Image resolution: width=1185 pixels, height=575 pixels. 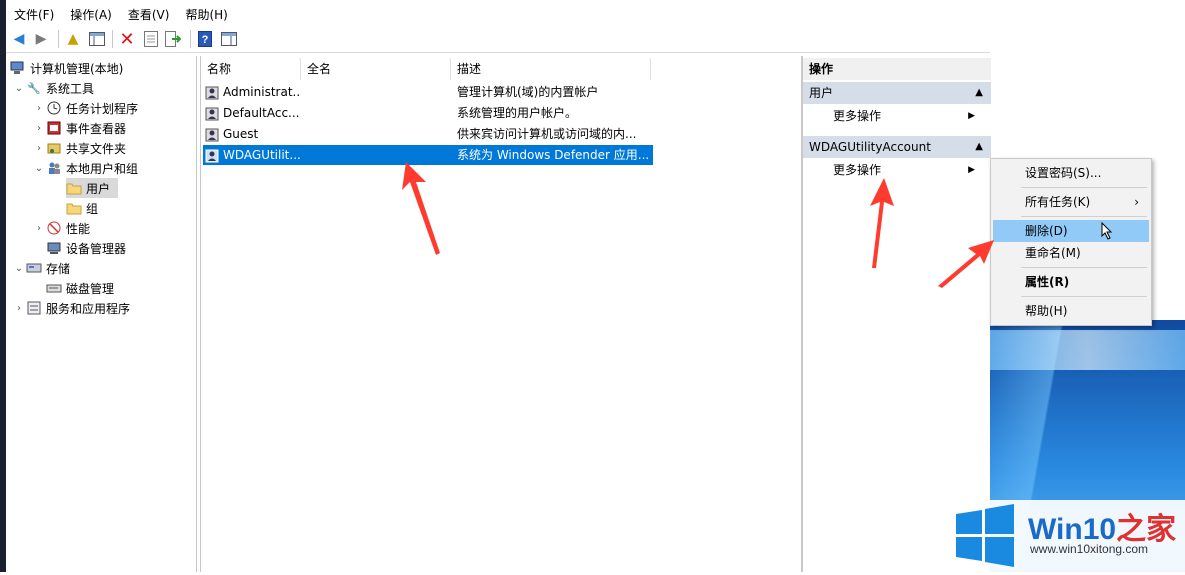 What do you see at coordinates (54, 168) in the screenshot?
I see `users-group-icon` at bounding box center [54, 168].